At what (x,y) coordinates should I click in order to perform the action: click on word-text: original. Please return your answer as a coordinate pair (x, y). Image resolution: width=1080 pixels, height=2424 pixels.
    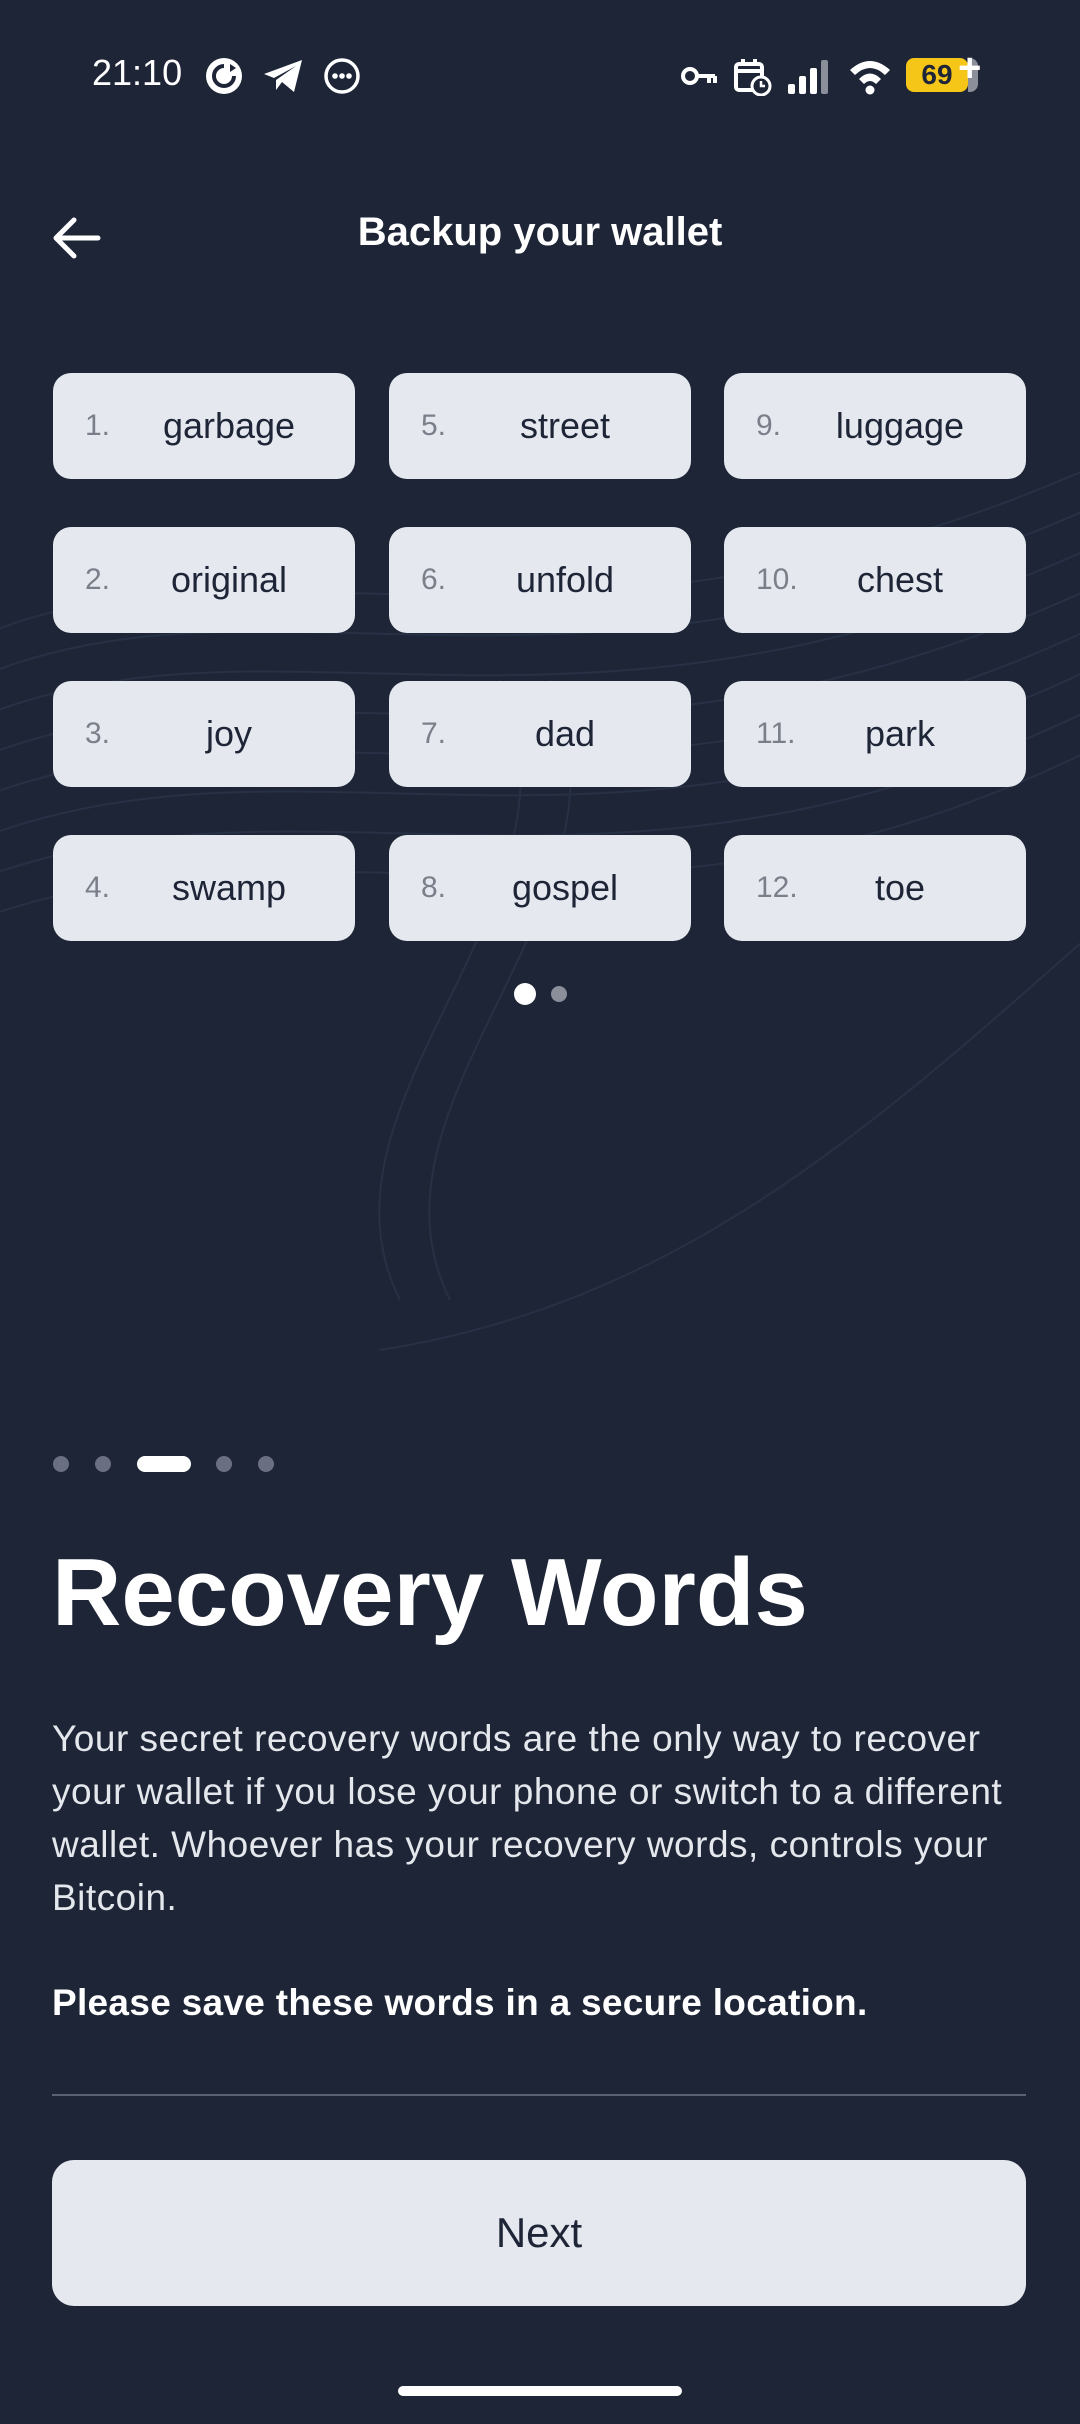
    Looking at the image, I should click on (229, 579).